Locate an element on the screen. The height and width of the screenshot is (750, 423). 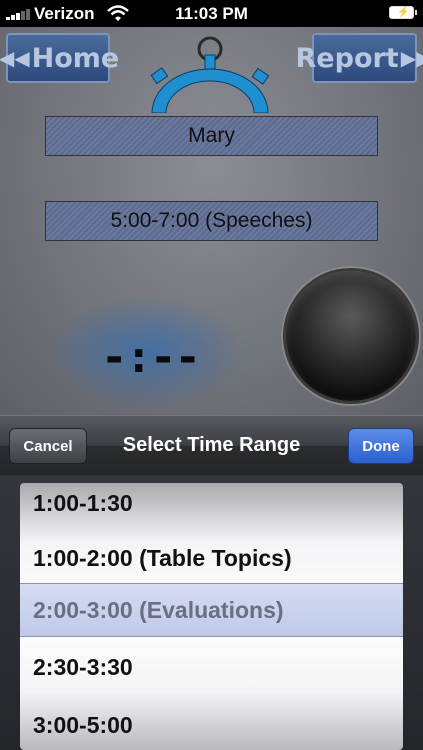
double-chevron-left-icon: ◀◀ is located at coordinates (15, 58).